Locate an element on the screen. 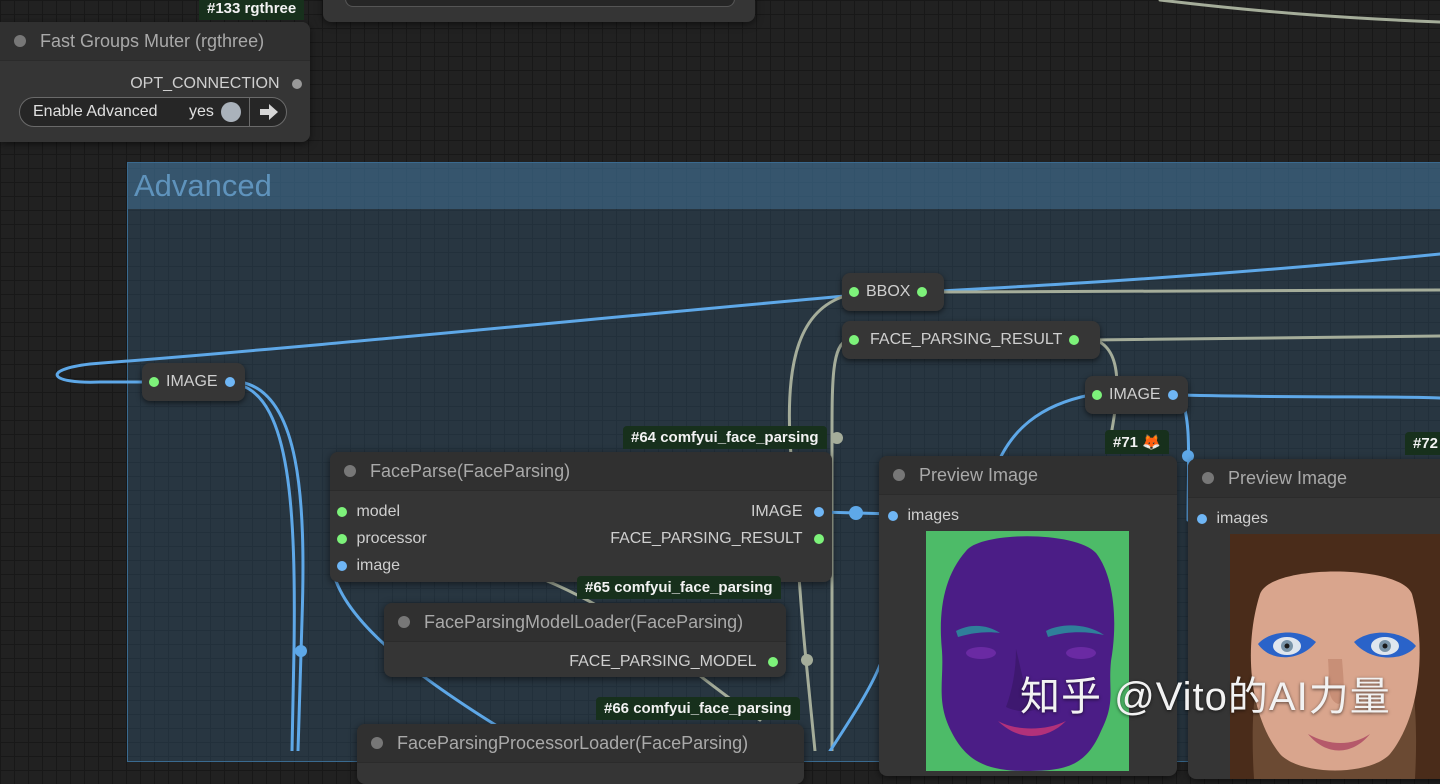 This screenshot has width=1440, height=784. node-title: FaceParsingProcessorLoader(FaceParsing) is located at coordinates (580, 743).